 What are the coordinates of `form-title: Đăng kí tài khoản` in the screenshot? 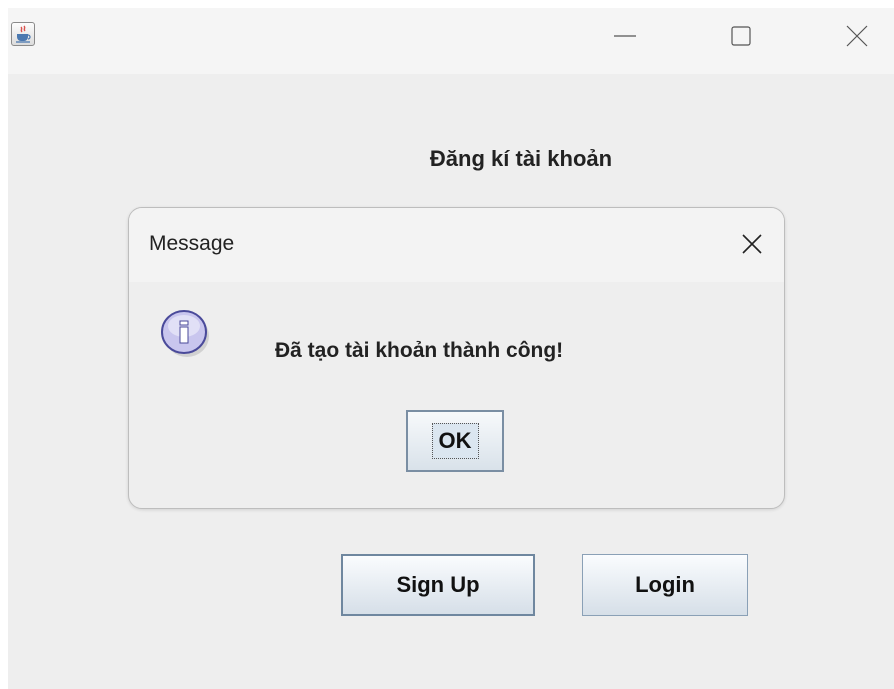 It's located at (521, 158).